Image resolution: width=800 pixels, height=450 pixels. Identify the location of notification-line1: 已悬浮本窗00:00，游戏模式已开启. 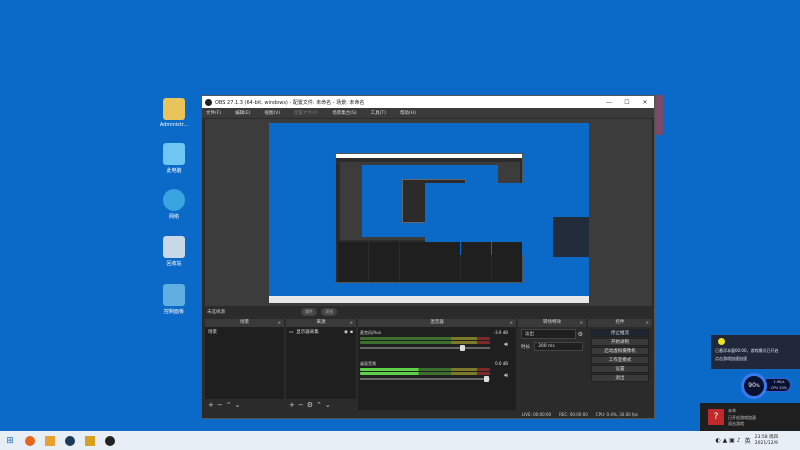
(747, 350).